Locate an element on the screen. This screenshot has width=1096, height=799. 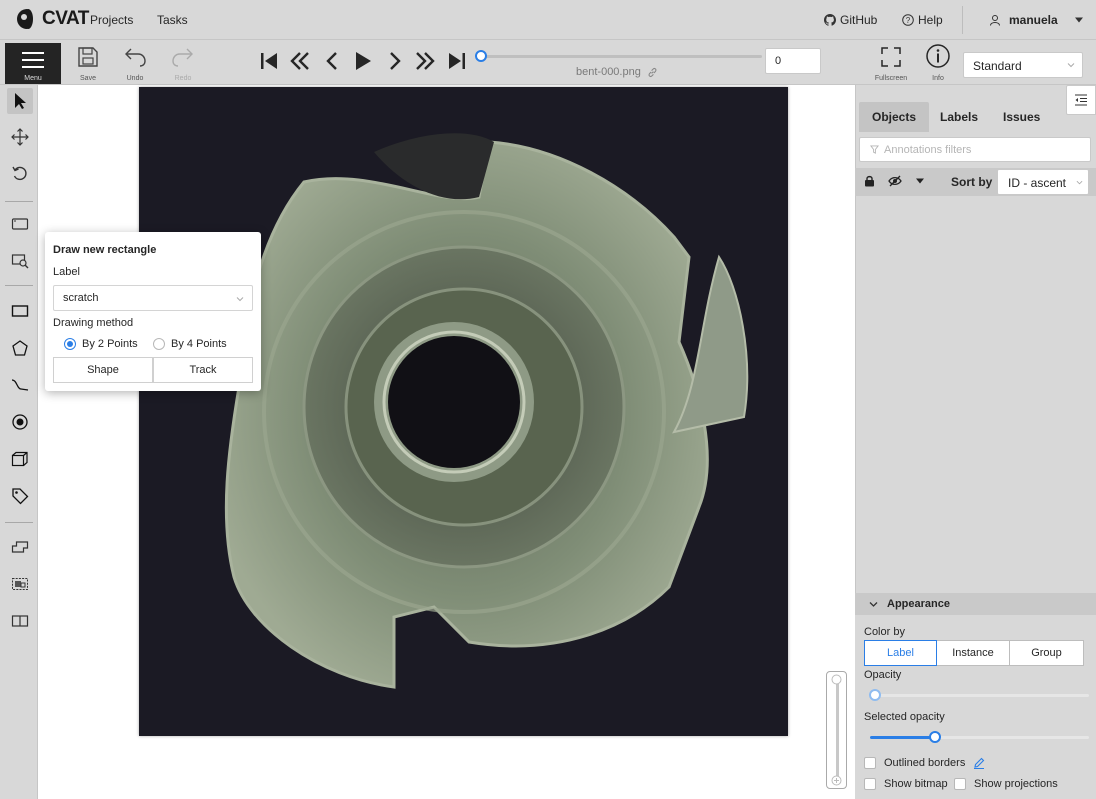
polygon-icon is located at coordinates (20, 348).